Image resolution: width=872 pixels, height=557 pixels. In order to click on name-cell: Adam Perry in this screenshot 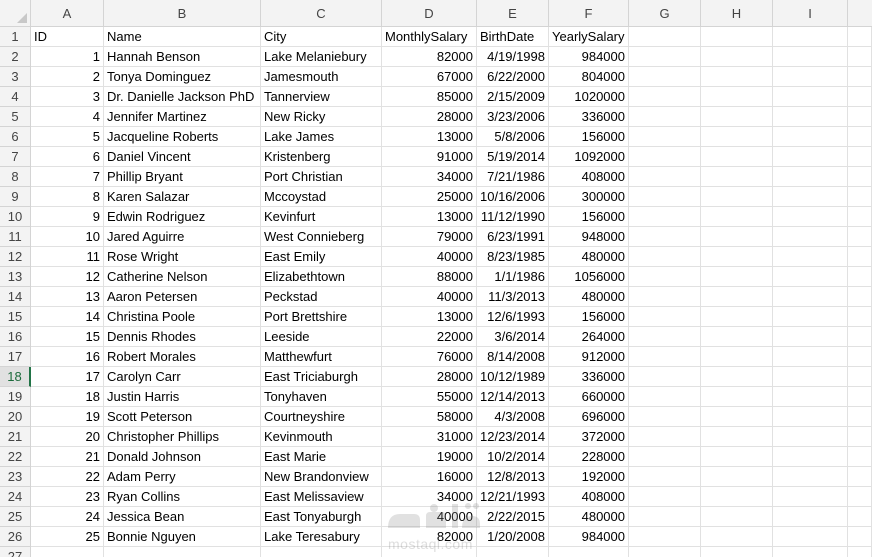, I will do `click(182, 477)`.